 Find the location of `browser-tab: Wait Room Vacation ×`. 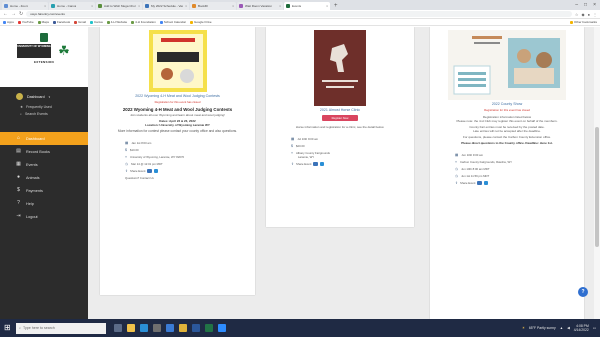

browser-tab: Wait Room Vacation × is located at coordinates (260, 6).